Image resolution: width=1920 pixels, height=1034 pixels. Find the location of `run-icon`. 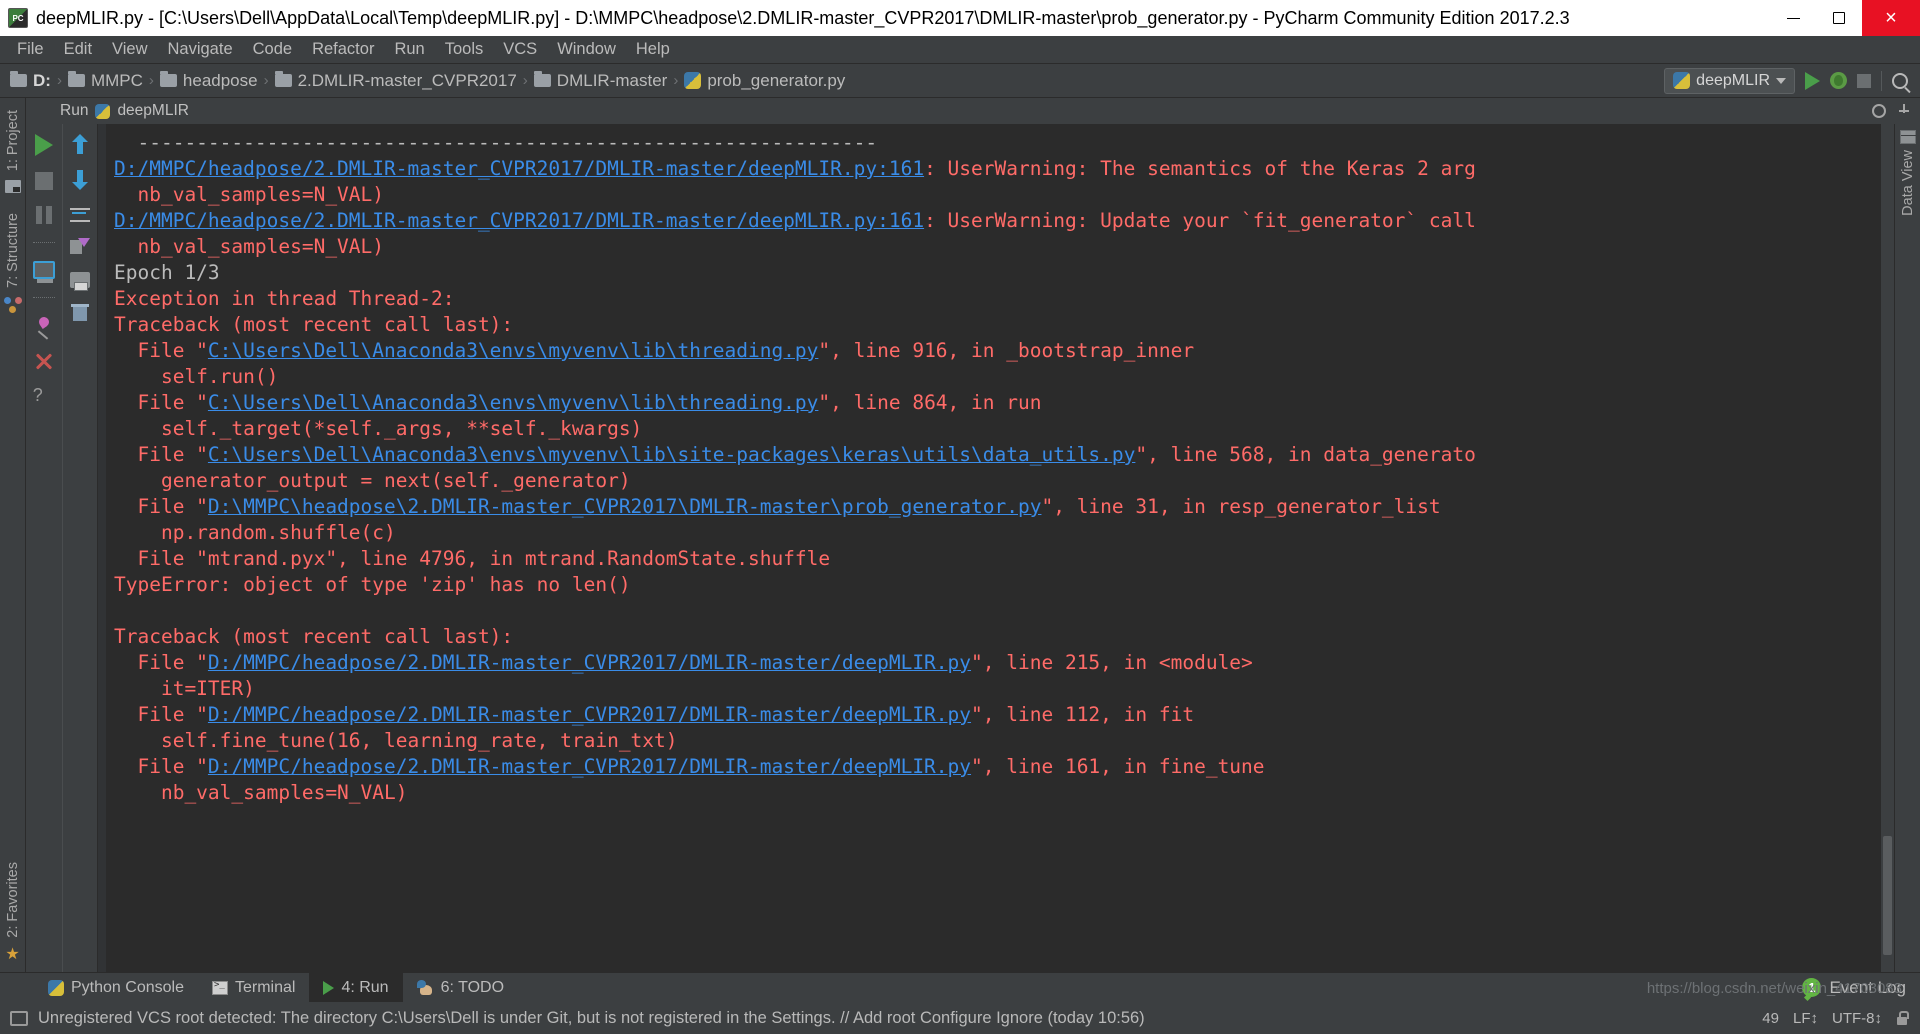

run-icon is located at coordinates (1812, 80).